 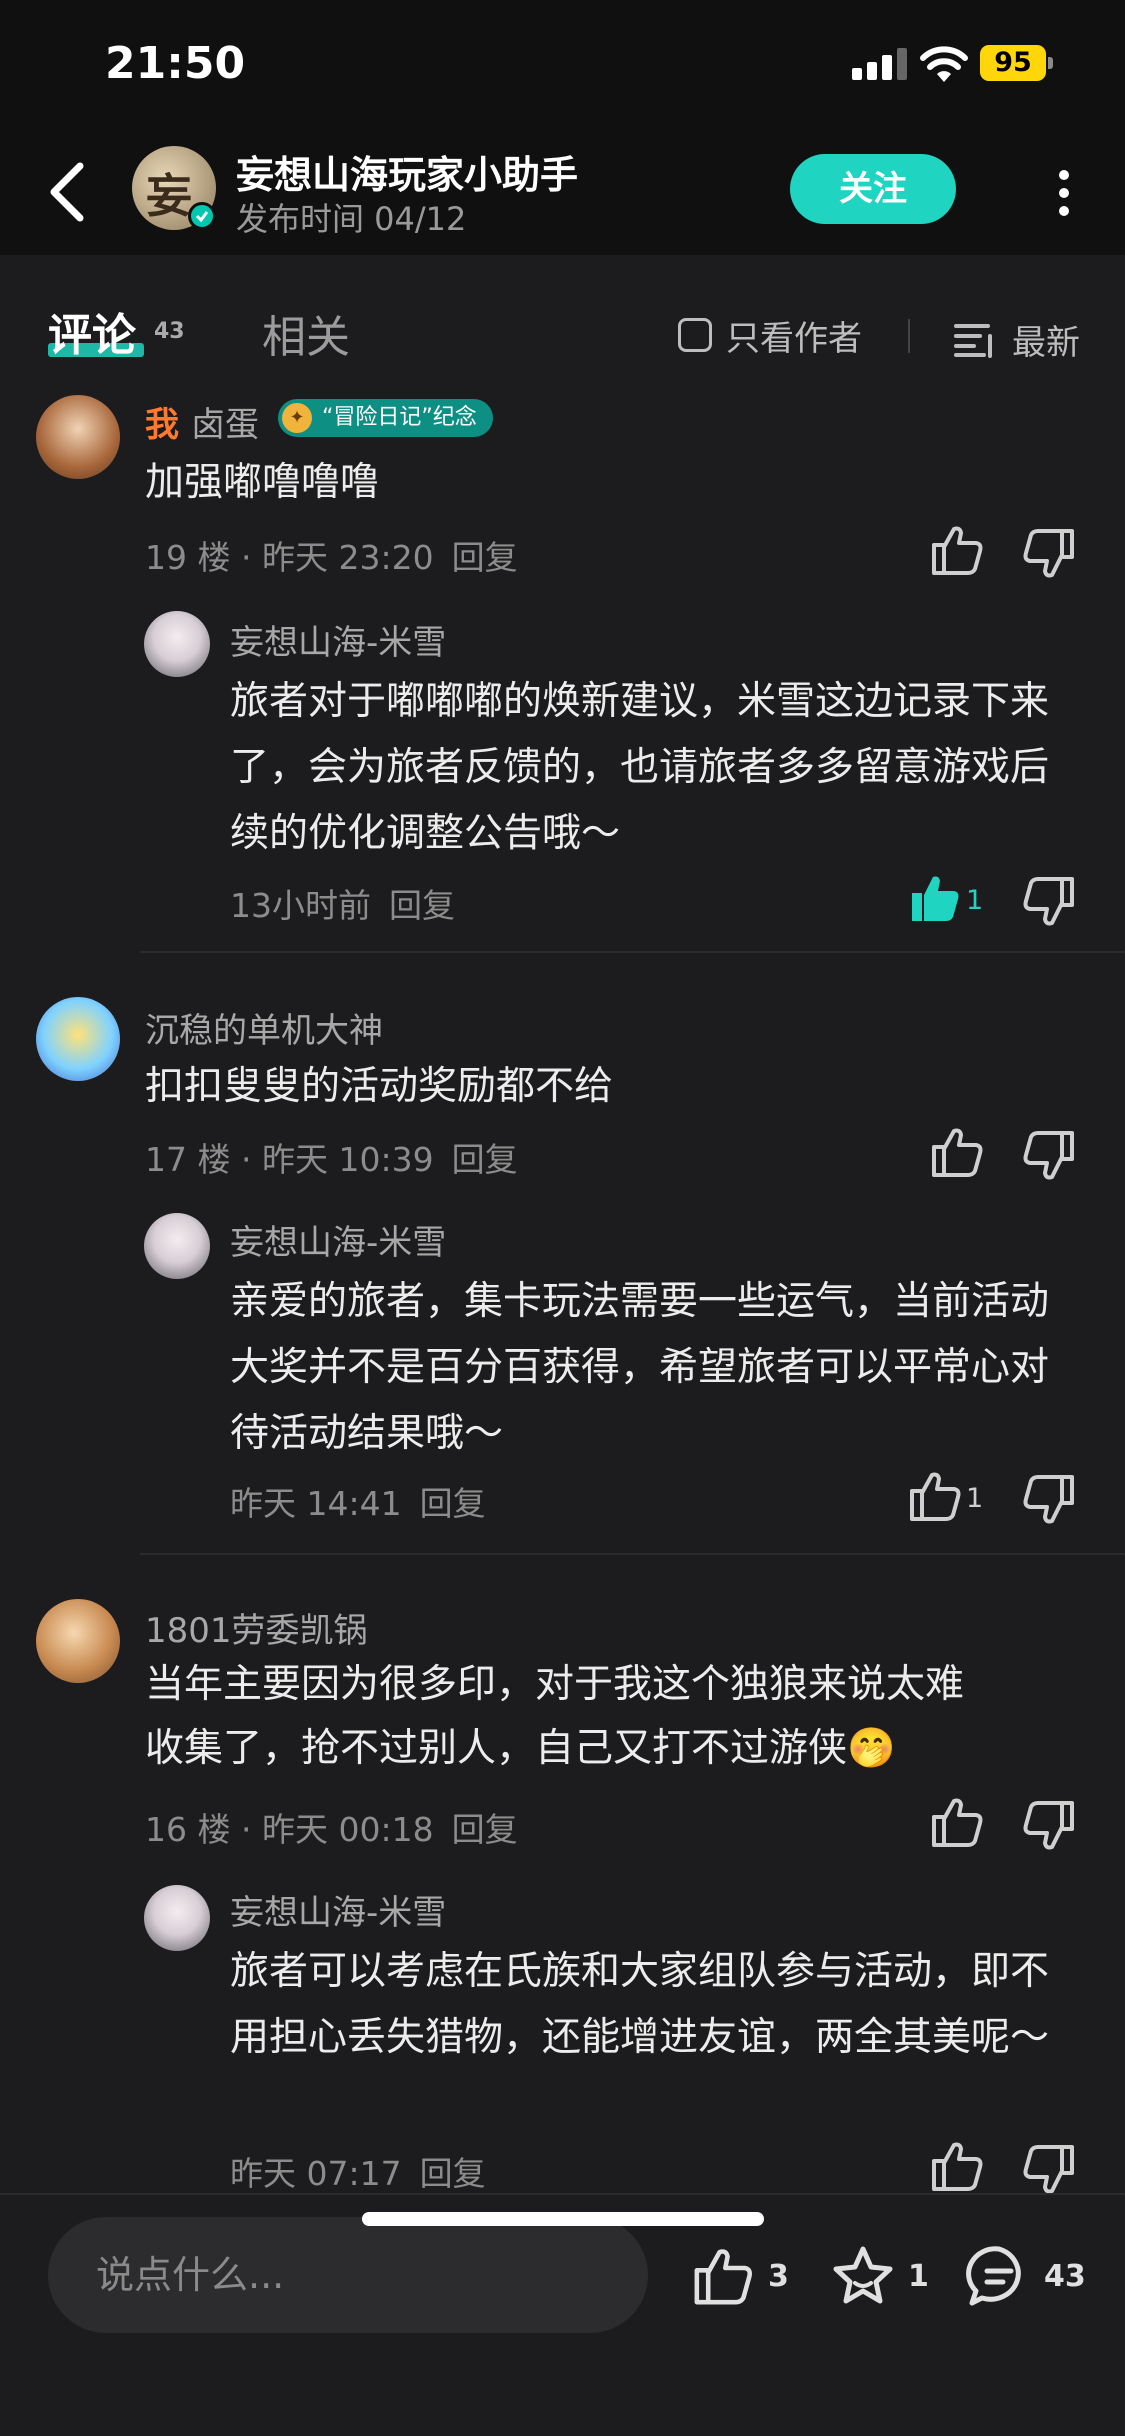 I want to click on verified-icon, so click(x=202, y=216).